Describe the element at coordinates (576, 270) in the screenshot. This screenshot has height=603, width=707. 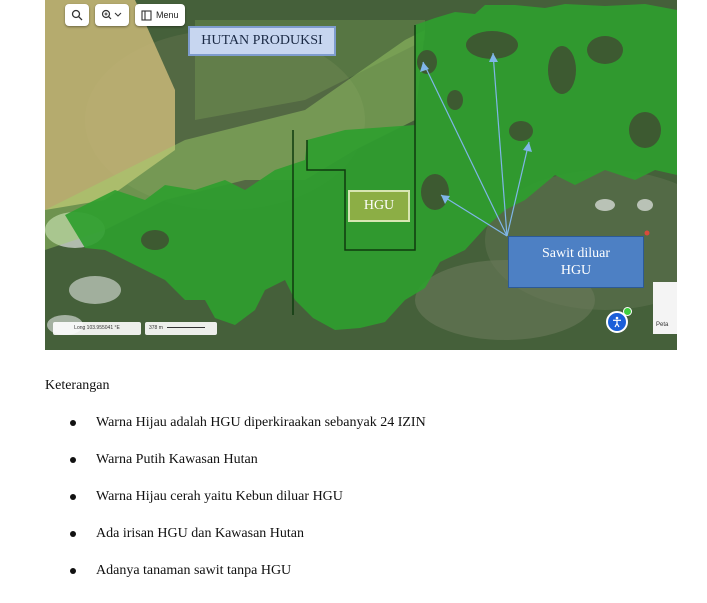
I see `sawit-label-line2: HGU` at that location.